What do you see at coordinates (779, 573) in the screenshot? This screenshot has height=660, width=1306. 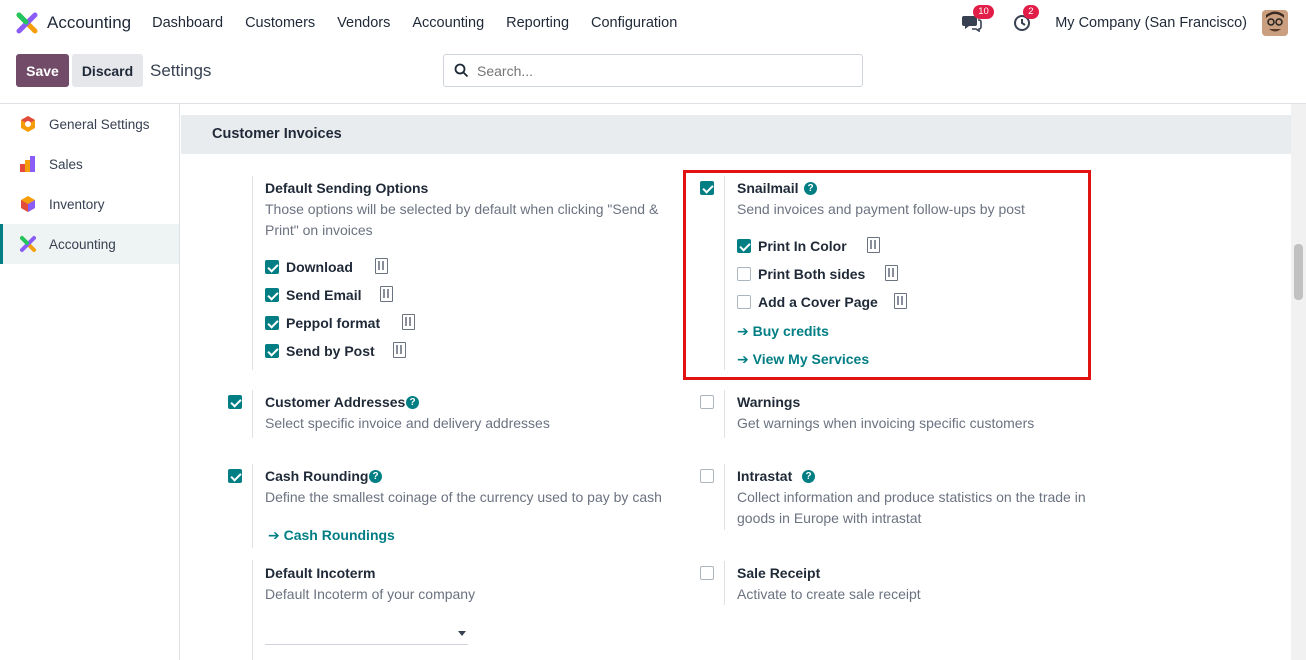 I see `sale-receipt-title: Sale Receipt` at bounding box center [779, 573].